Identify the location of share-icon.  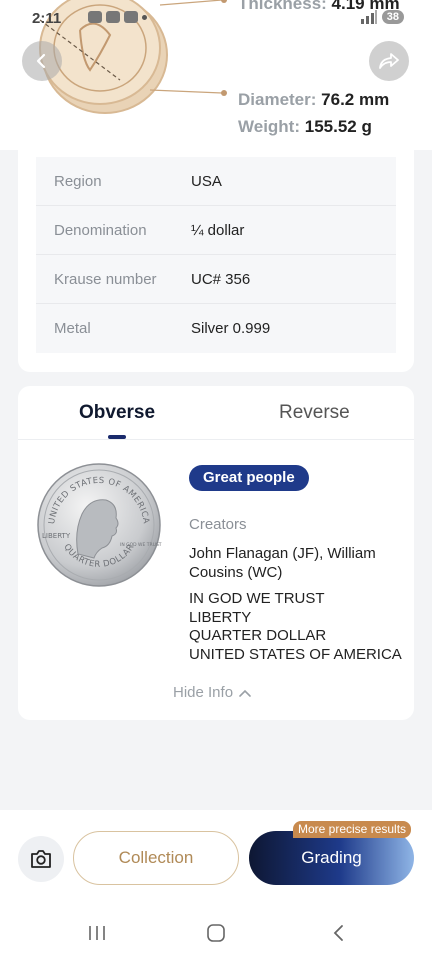
(389, 61).